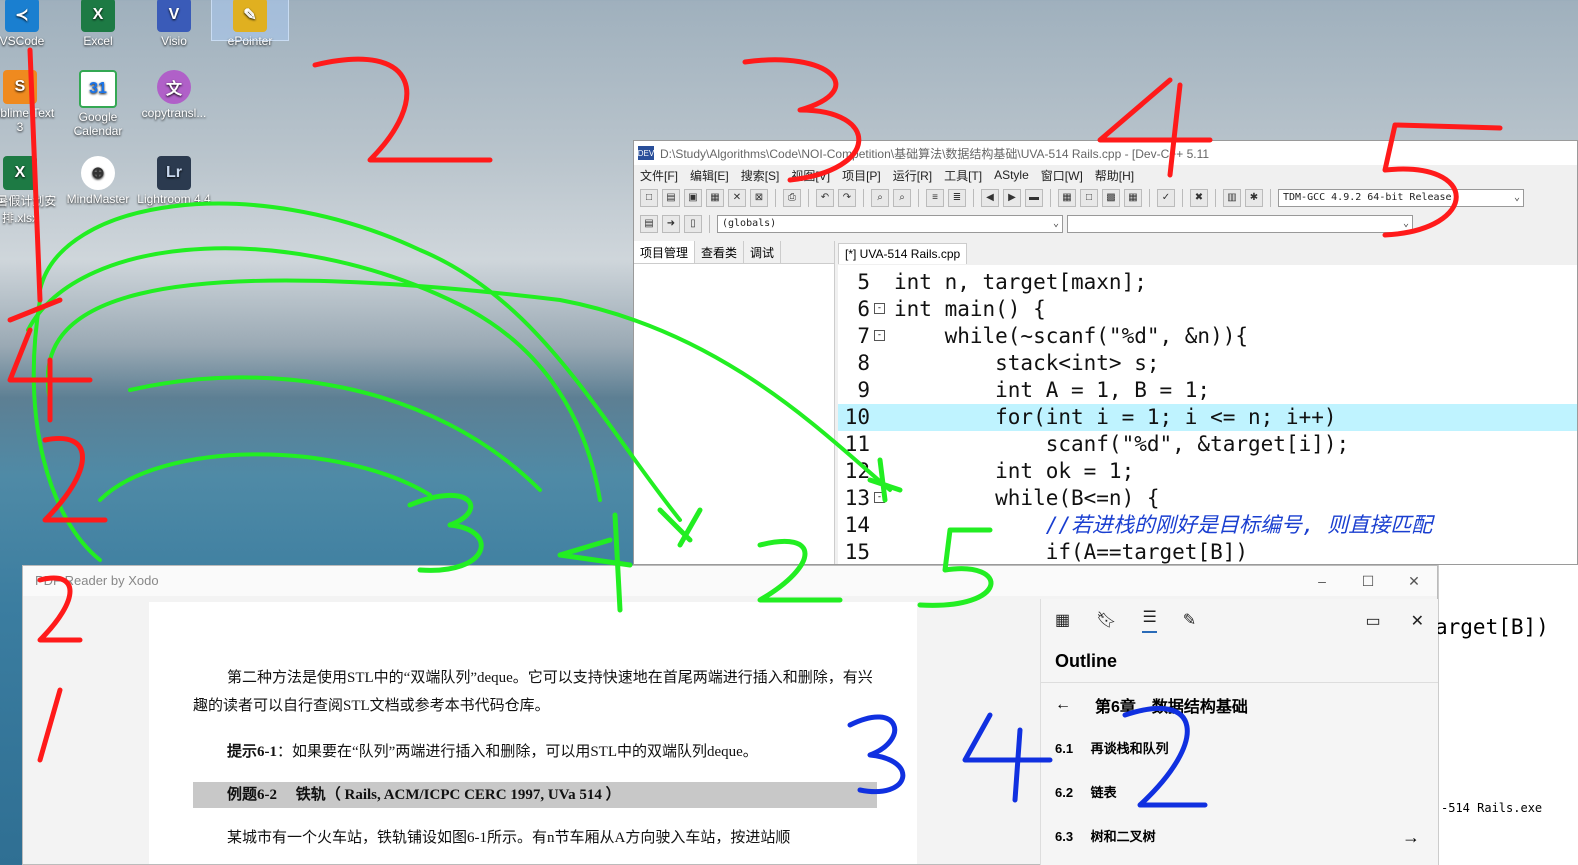 This screenshot has height=865, width=1578. I want to click on code-line: 14 //若进栈的刚好是目标编号, 则直接匹配, so click(1207, 525).